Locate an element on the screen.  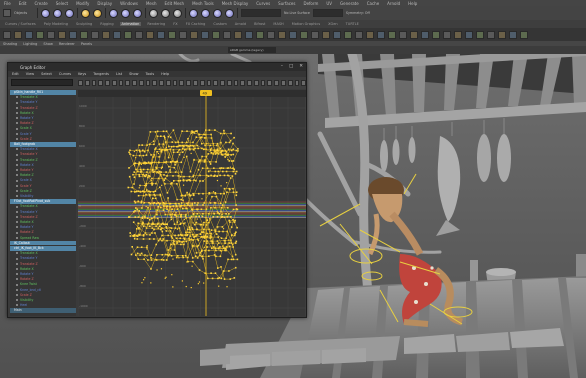
menu-item-generate: Generate is located at coordinates (349, 3).